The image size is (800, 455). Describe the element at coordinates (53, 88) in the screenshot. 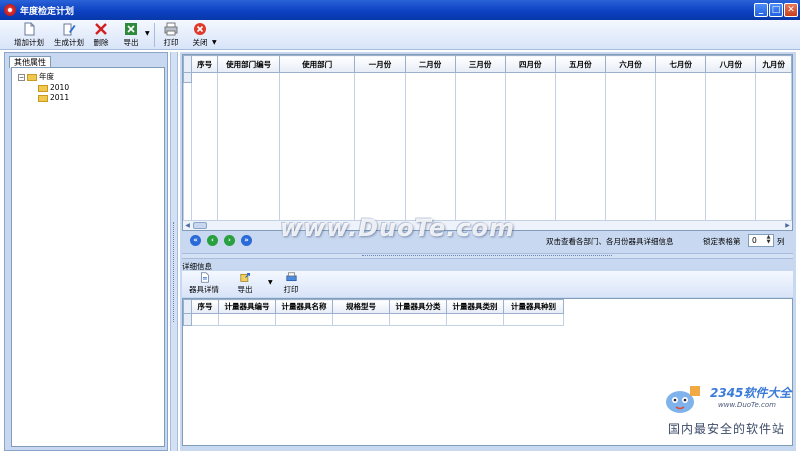

I see `tree-node-2010: 2010` at that location.